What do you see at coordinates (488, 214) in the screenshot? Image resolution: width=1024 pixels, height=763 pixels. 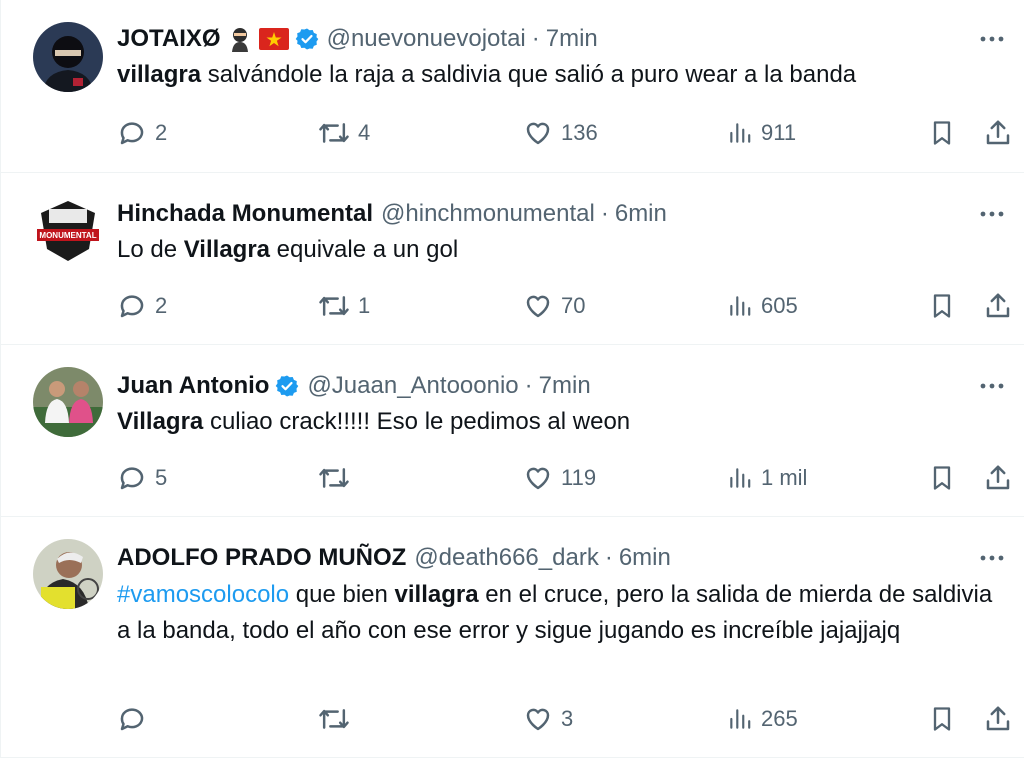 I see `author-handle: @hinchmonumental` at bounding box center [488, 214].